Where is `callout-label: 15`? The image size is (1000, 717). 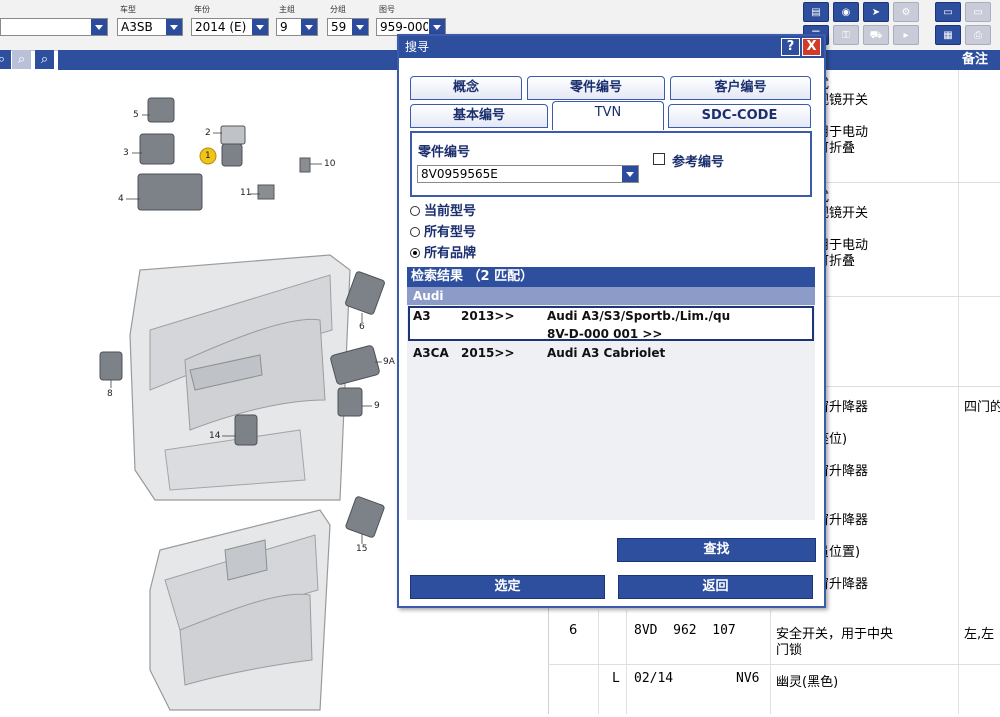 callout-label: 15 is located at coordinates (362, 549).